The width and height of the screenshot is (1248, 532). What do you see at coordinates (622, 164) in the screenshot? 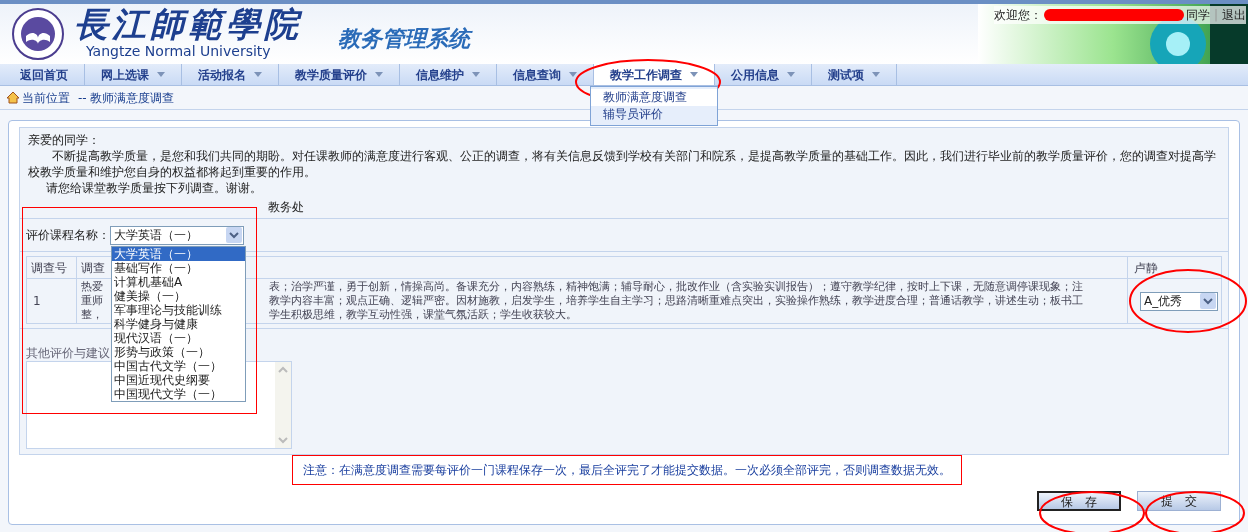
I see `intro-paragraph: 不断提高教学质量，是您和我们共同的期盼。对任课教师的满意度进行客观、公正的调查，将有关信息反馈到学校有关部门和院系，是提高教学质量的基础工作。因此，我们进行毕业前的教学质量评价，您的调查对提高学校教学质量和维护您自身的权益都将起到重要的作用。` at bounding box center [622, 164].